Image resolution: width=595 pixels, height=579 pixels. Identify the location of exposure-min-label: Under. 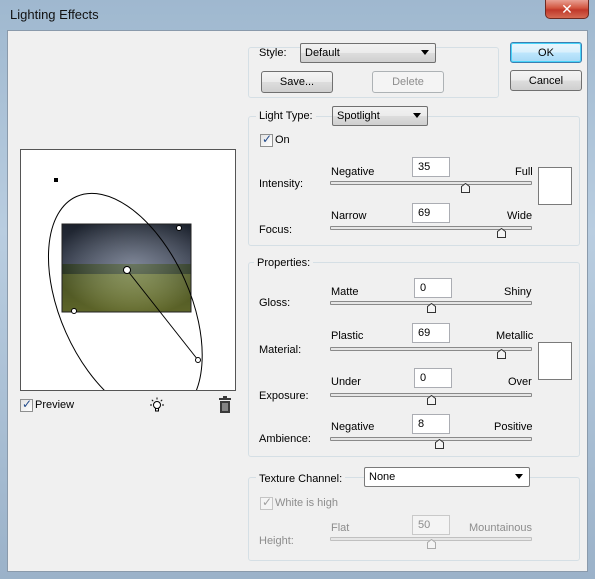
(346, 382).